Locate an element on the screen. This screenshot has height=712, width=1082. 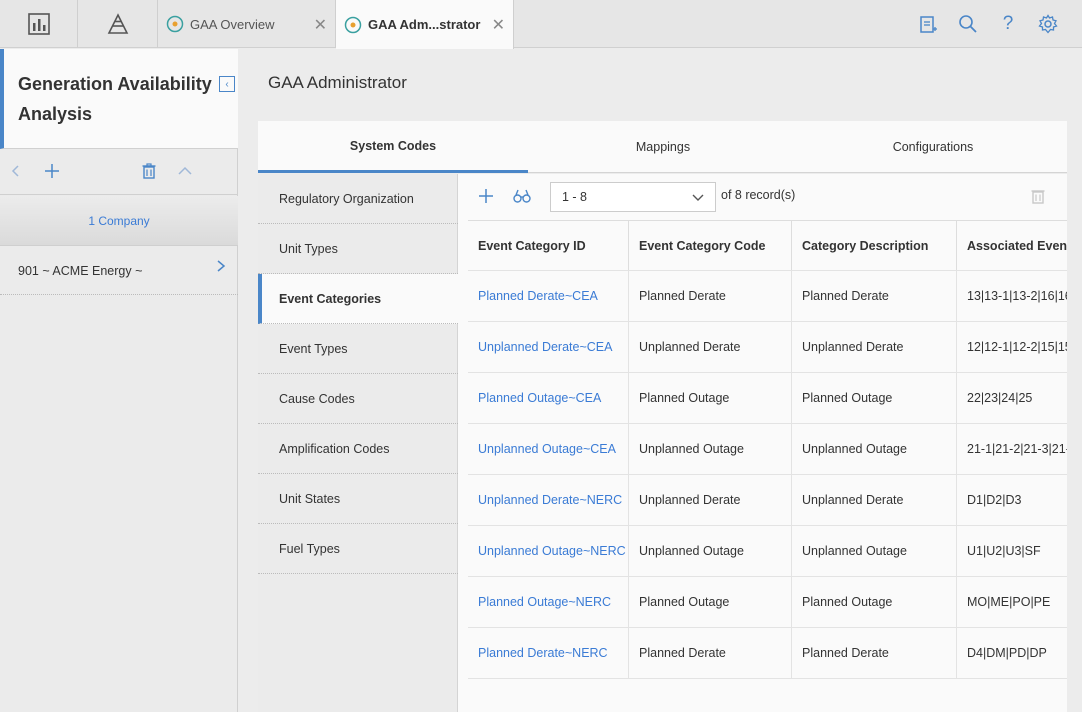
record-range-value: 1 - 8 is located at coordinates (575, 197).